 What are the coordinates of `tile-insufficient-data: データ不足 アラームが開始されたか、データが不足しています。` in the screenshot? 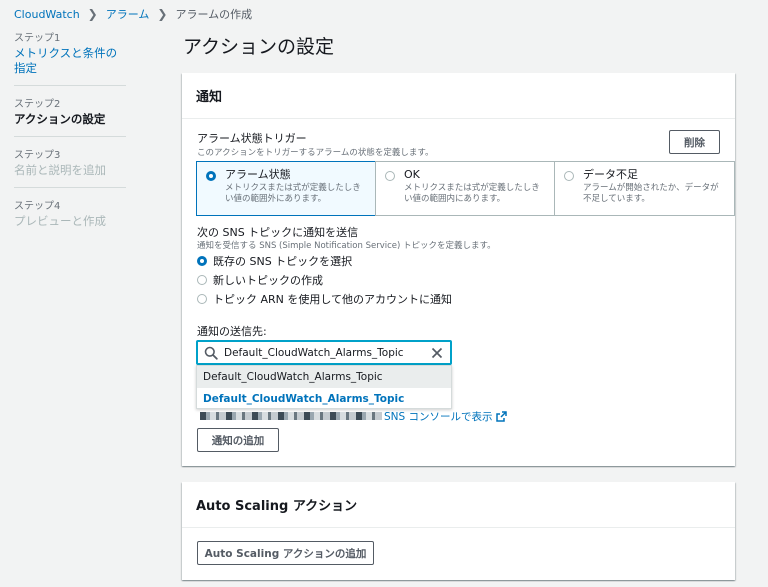 It's located at (644, 188).